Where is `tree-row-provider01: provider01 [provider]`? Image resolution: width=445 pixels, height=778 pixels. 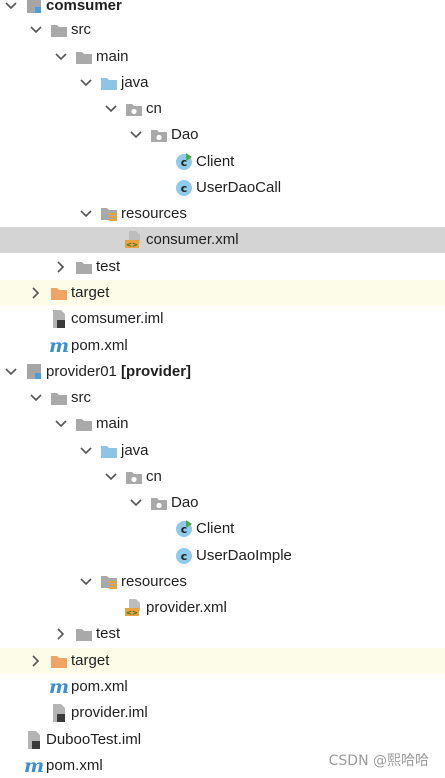
tree-row-provider01: provider01 [provider] is located at coordinates (222, 372).